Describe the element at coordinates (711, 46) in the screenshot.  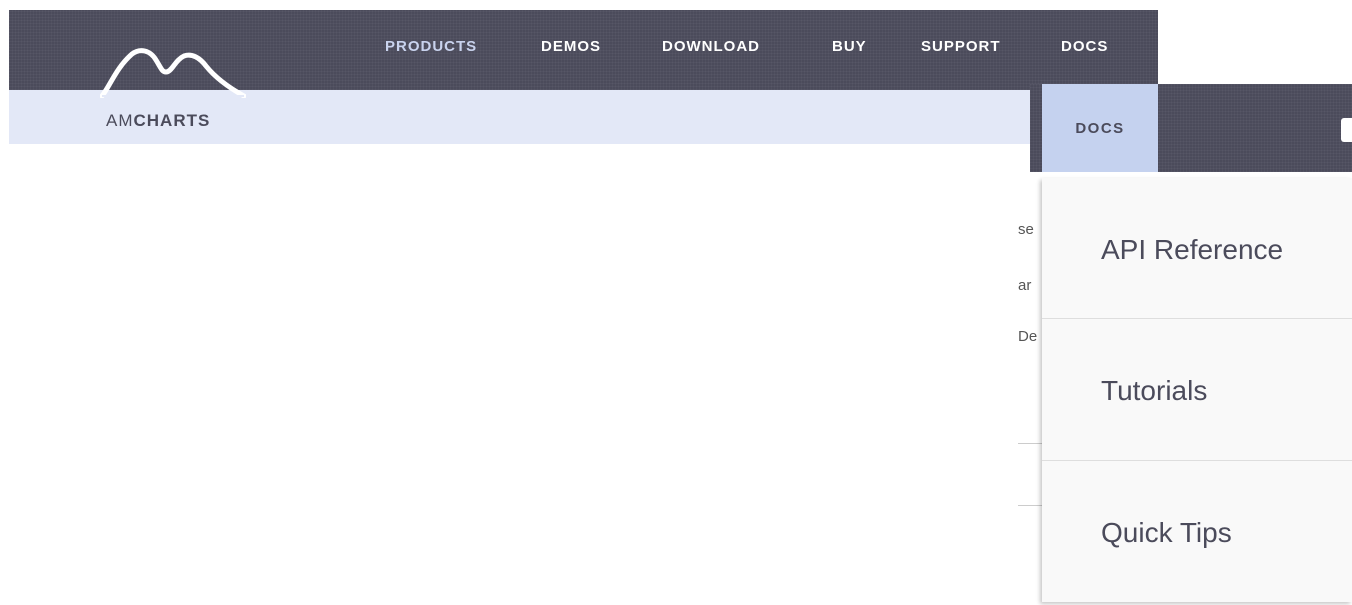
I see `nav-download: DOWNLOAD` at that location.